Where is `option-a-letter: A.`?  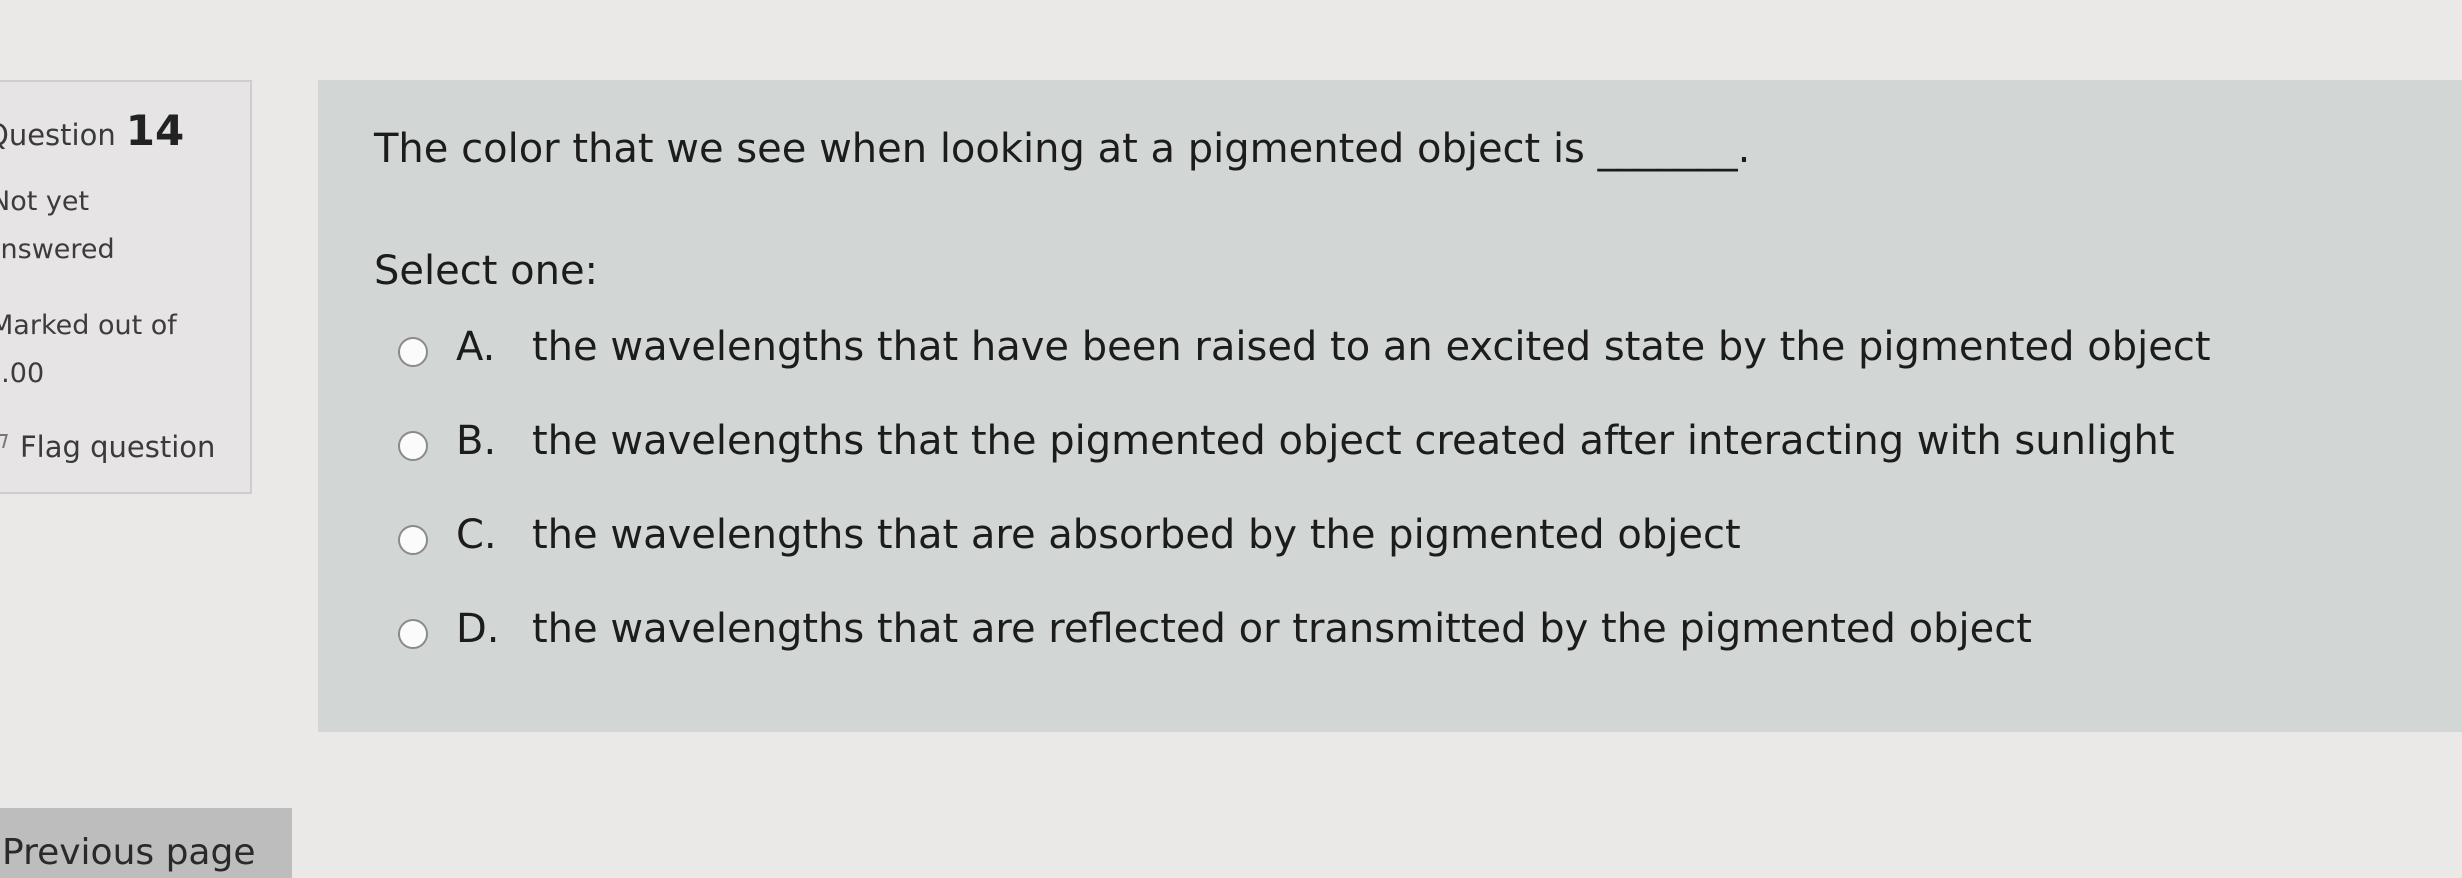
option-a-letter: A. is located at coordinates (476, 347).